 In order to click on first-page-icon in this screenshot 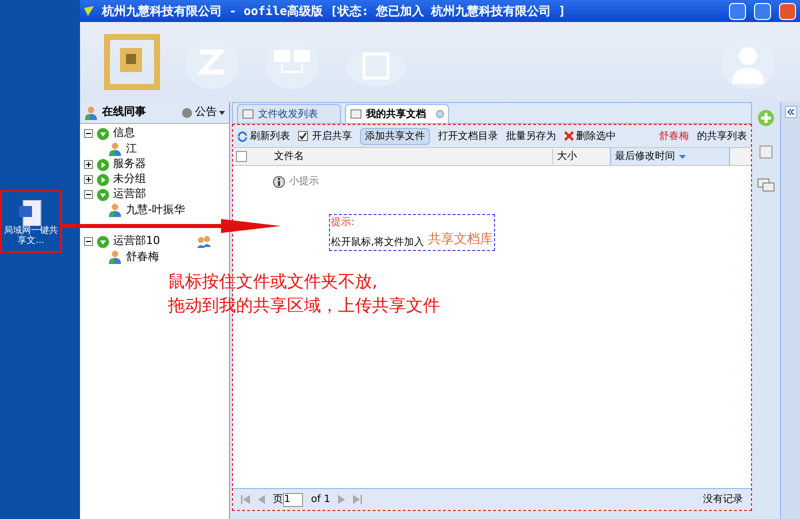, I will do `click(245, 499)`.